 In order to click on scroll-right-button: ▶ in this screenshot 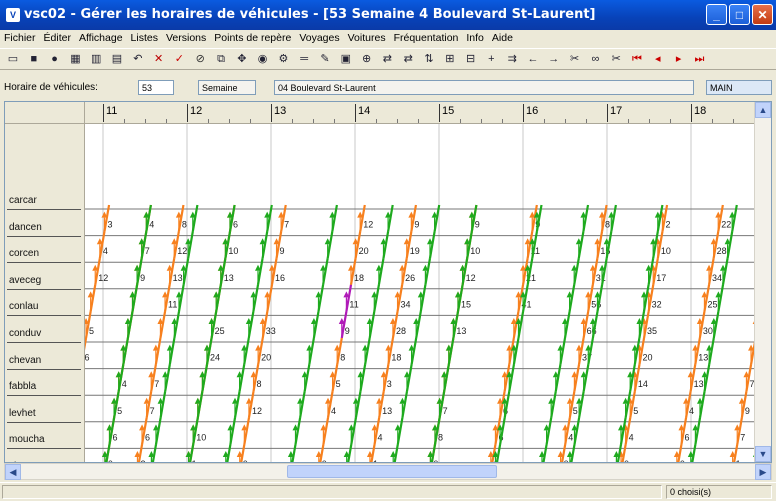, I will do `click(763, 472)`.